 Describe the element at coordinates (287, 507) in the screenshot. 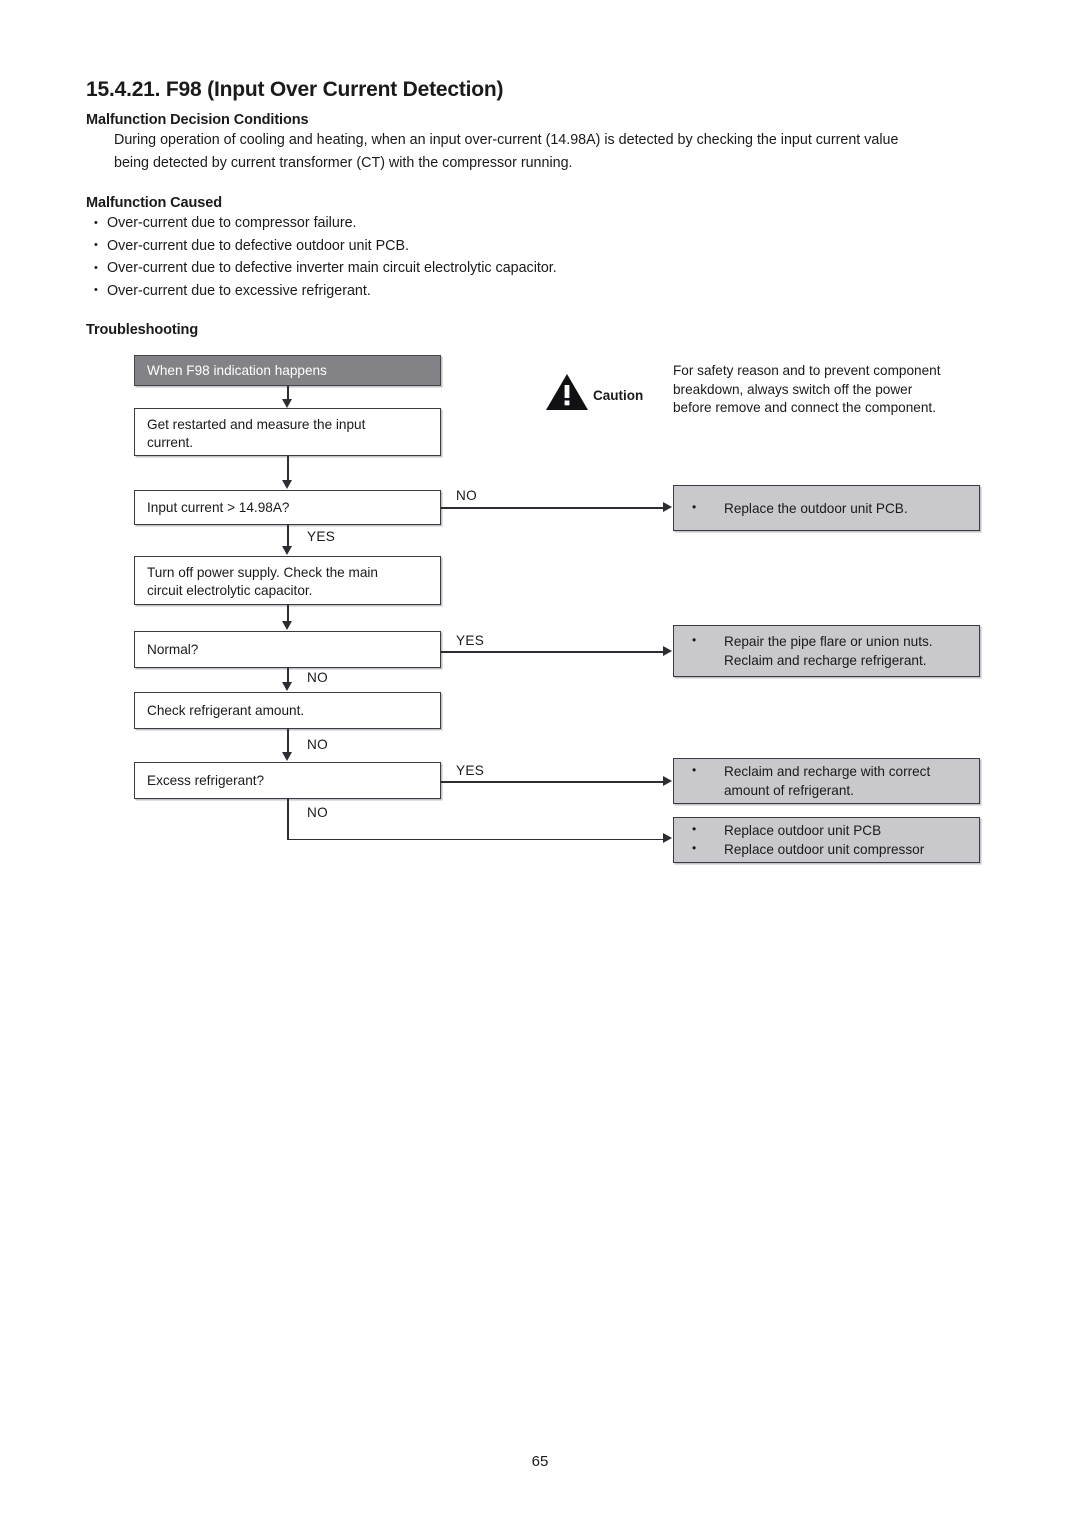

I see `flow-node-decision-input-current: Input current > 14.98A?` at that location.